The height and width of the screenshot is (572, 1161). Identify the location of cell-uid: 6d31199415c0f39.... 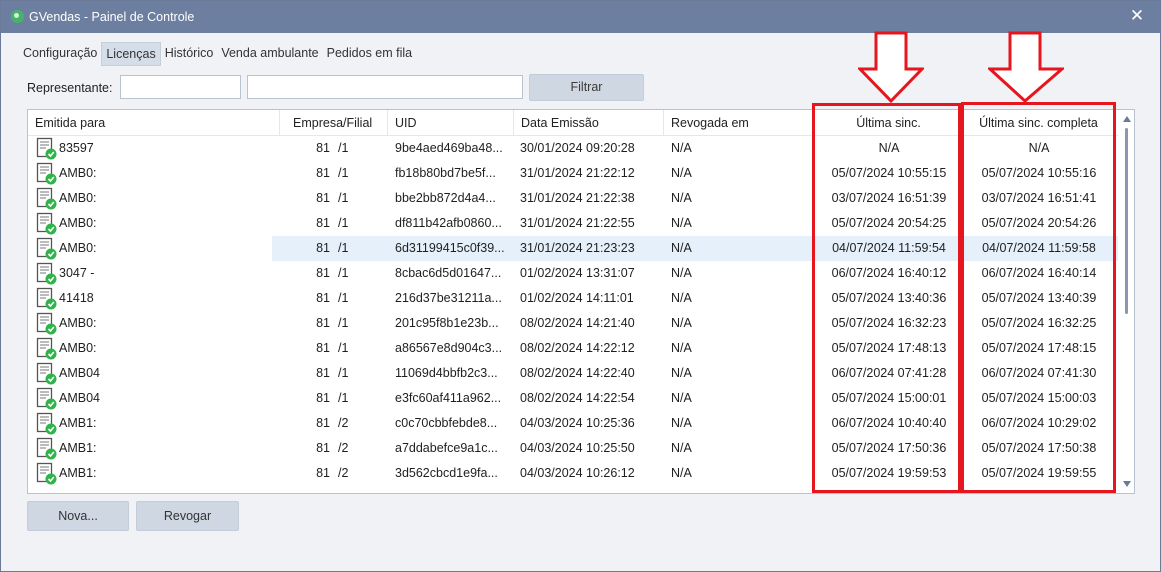
(450, 248).